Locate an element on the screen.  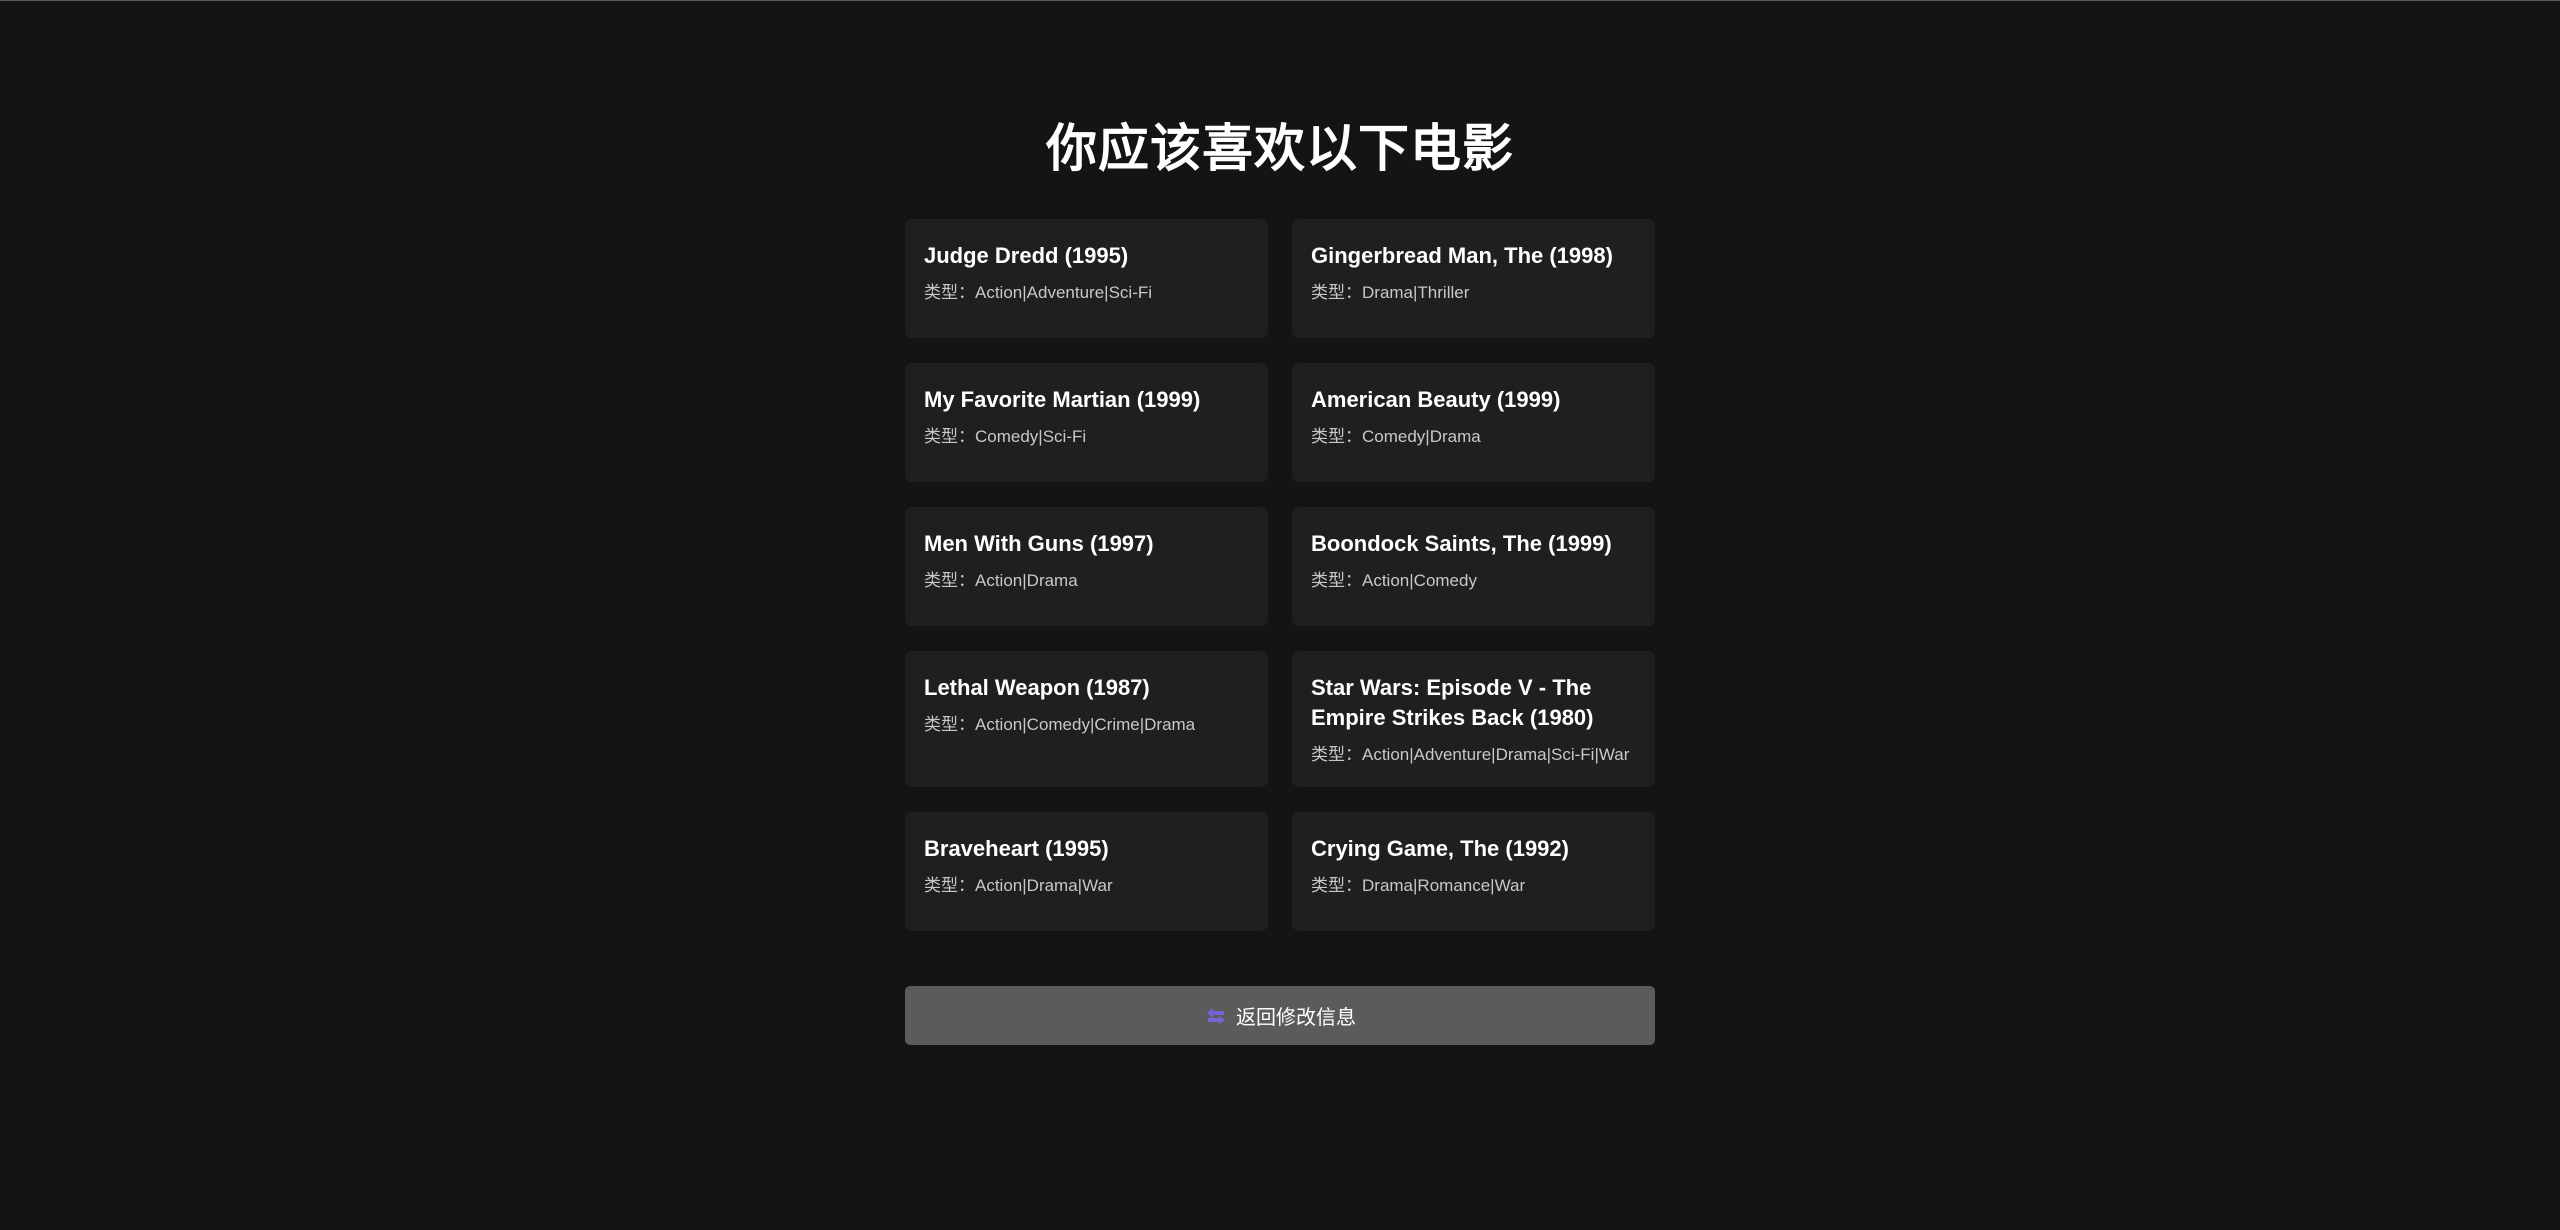
movie-genres: 类型：Drama|Romance|War is located at coordinates (1473, 886).